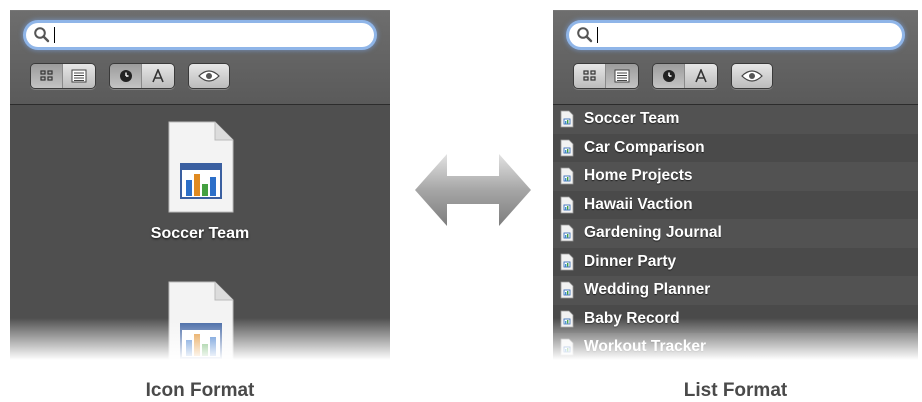 This screenshot has width=922, height=402. I want to click on list-item: Wedding Planner, so click(735, 291).